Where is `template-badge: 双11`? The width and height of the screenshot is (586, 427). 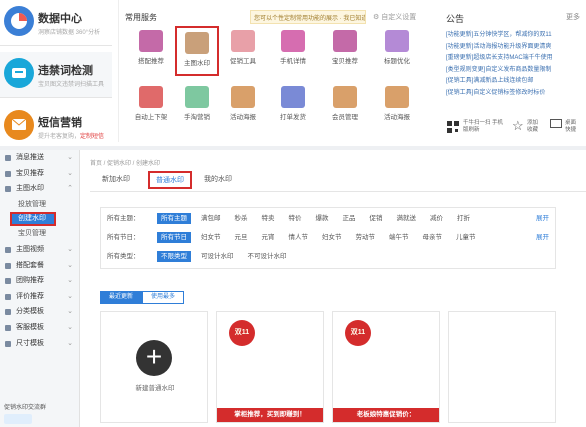
template-badge: 双11 is located at coordinates (242, 333).